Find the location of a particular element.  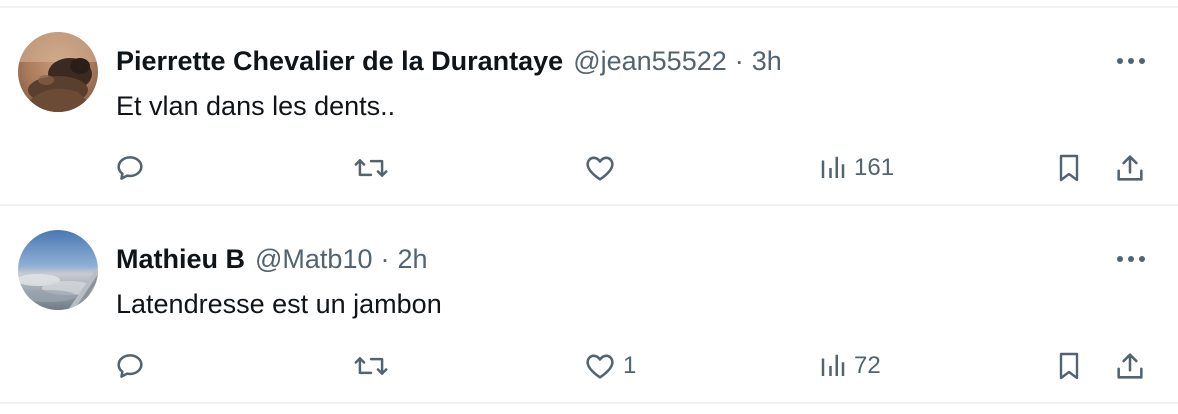

views-count: 161 is located at coordinates (874, 167).